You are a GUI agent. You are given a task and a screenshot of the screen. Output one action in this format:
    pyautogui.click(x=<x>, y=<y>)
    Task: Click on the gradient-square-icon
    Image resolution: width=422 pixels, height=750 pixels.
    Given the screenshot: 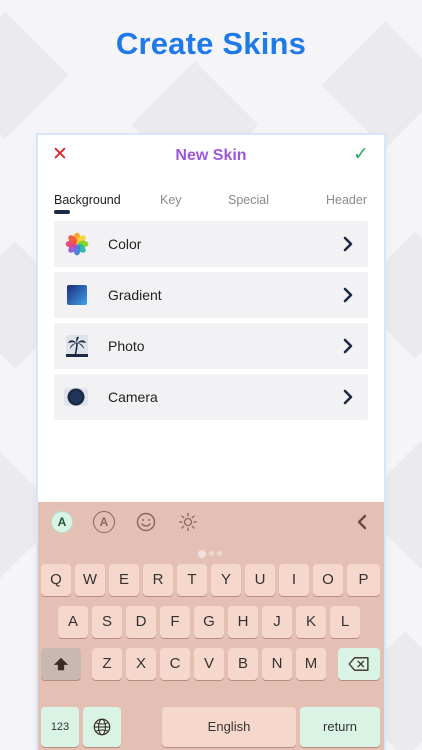 What is the action you would take?
    pyautogui.click(x=77, y=295)
    